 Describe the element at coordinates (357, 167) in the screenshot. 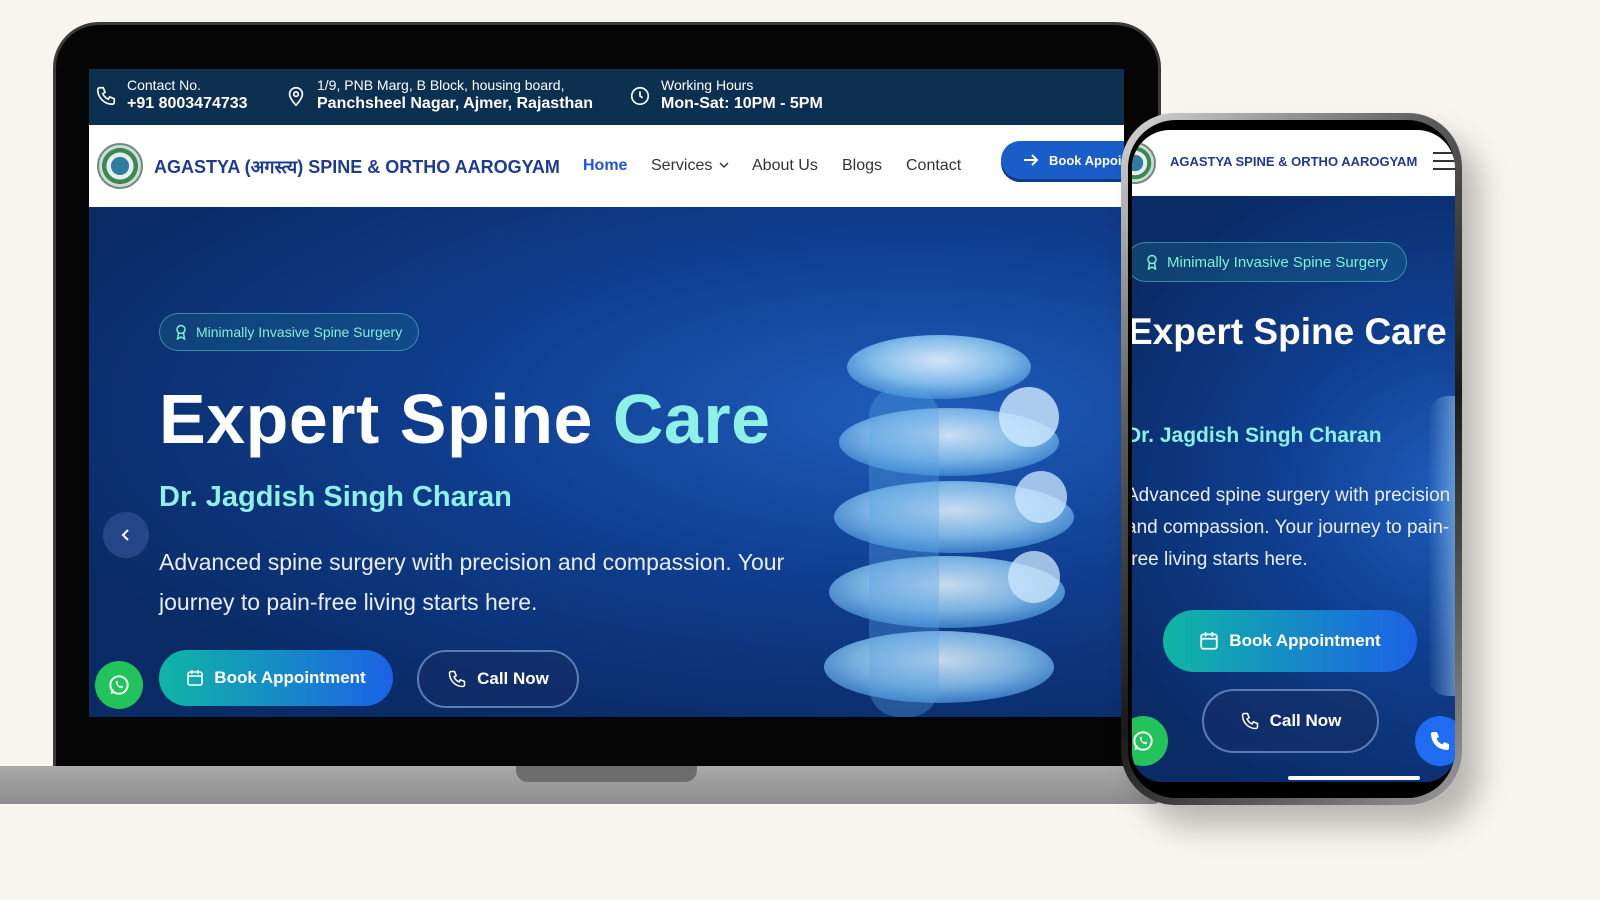

I see `brand-name: AGASTYA (अगस्त्य) SPINE & ORTHO AAROGYAM` at that location.